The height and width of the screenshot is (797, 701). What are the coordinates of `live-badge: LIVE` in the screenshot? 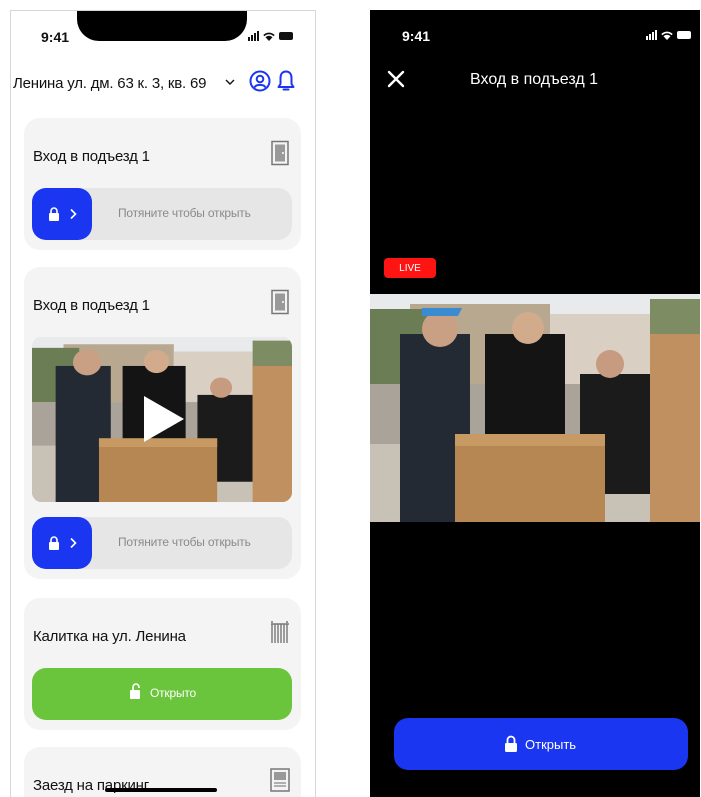 It's located at (410, 268).